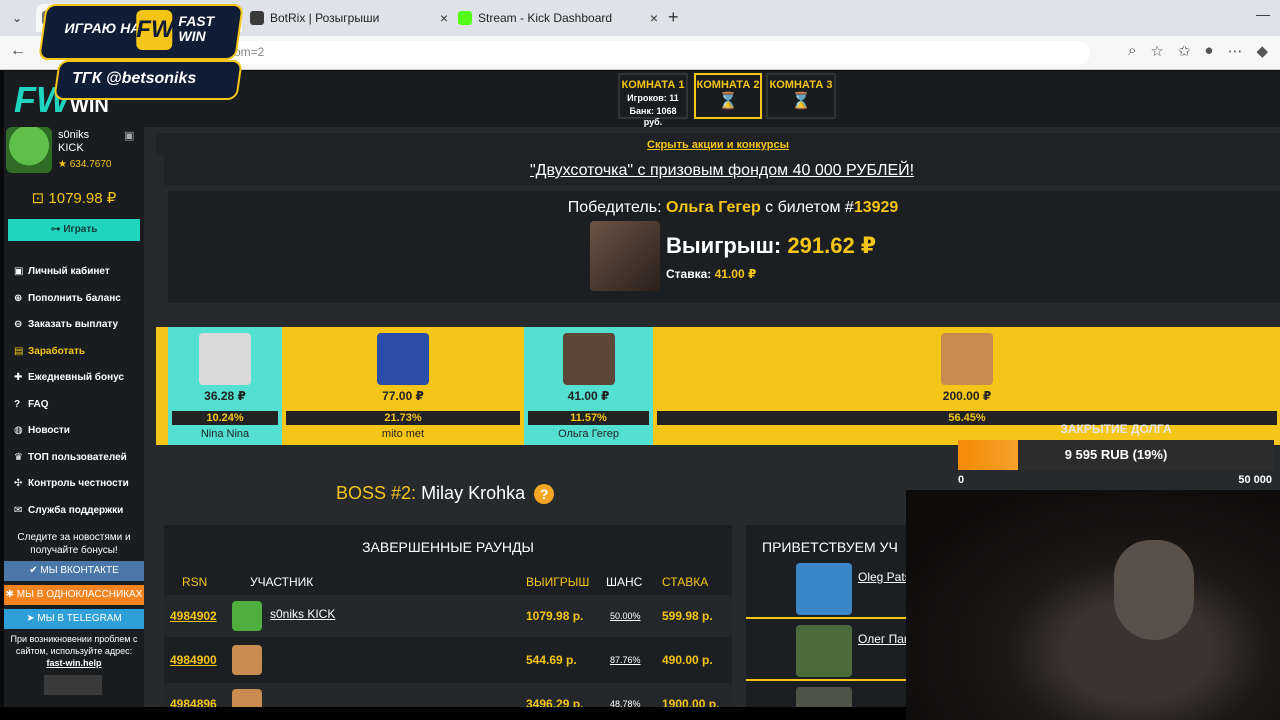 The height and width of the screenshot is (720, 1280). What do you see at coordinates (687, 616) in the screenshot?
I see `round-bet: 599.98 р.` at bounding box center [687, 616].